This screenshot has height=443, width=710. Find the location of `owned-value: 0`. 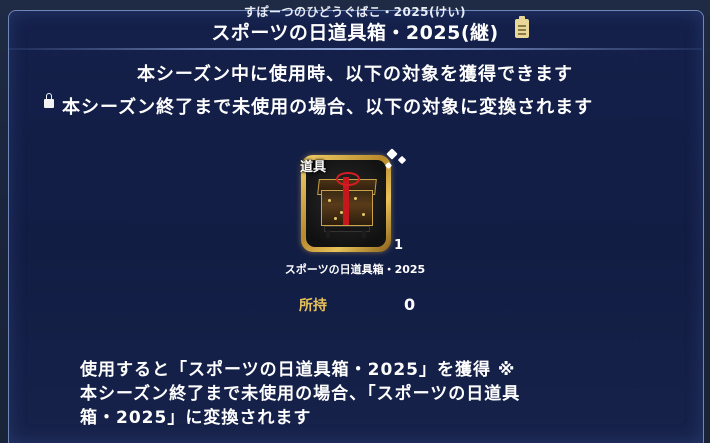

owned-value: 0 is located at coordinates (410, 304).